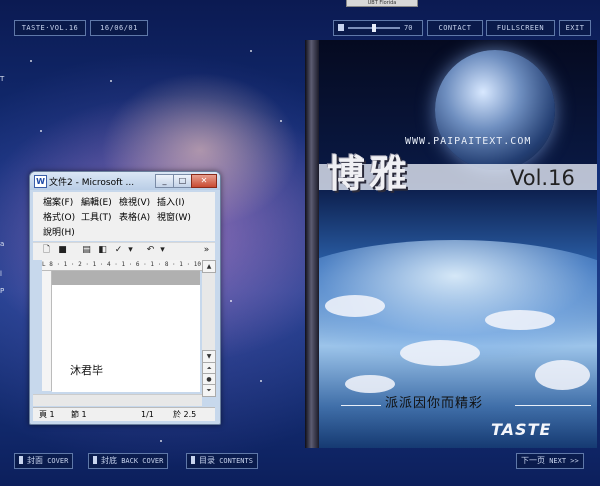  I want to click on sliver-char: a, so click(2, 244).